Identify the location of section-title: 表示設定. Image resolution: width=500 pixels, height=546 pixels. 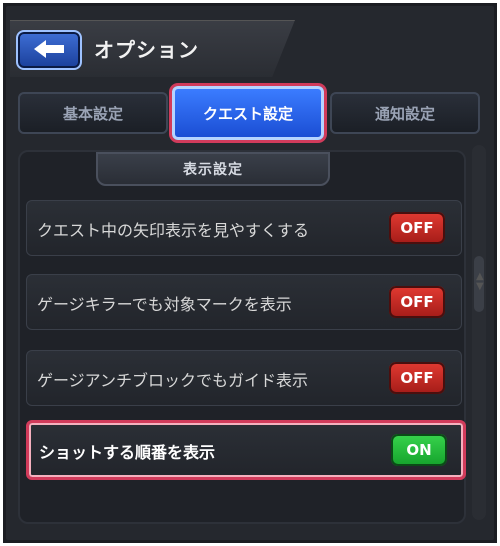
(213, 169).